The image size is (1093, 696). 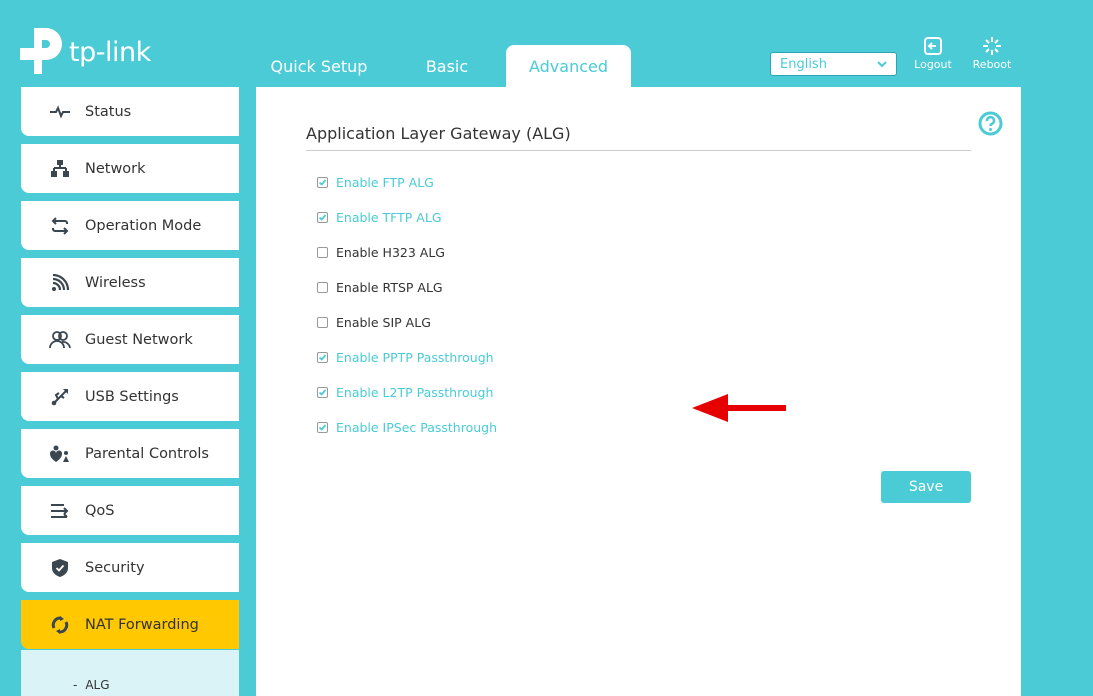 I want to click on tp-link-logo-icon, so click(x=43, y=50).